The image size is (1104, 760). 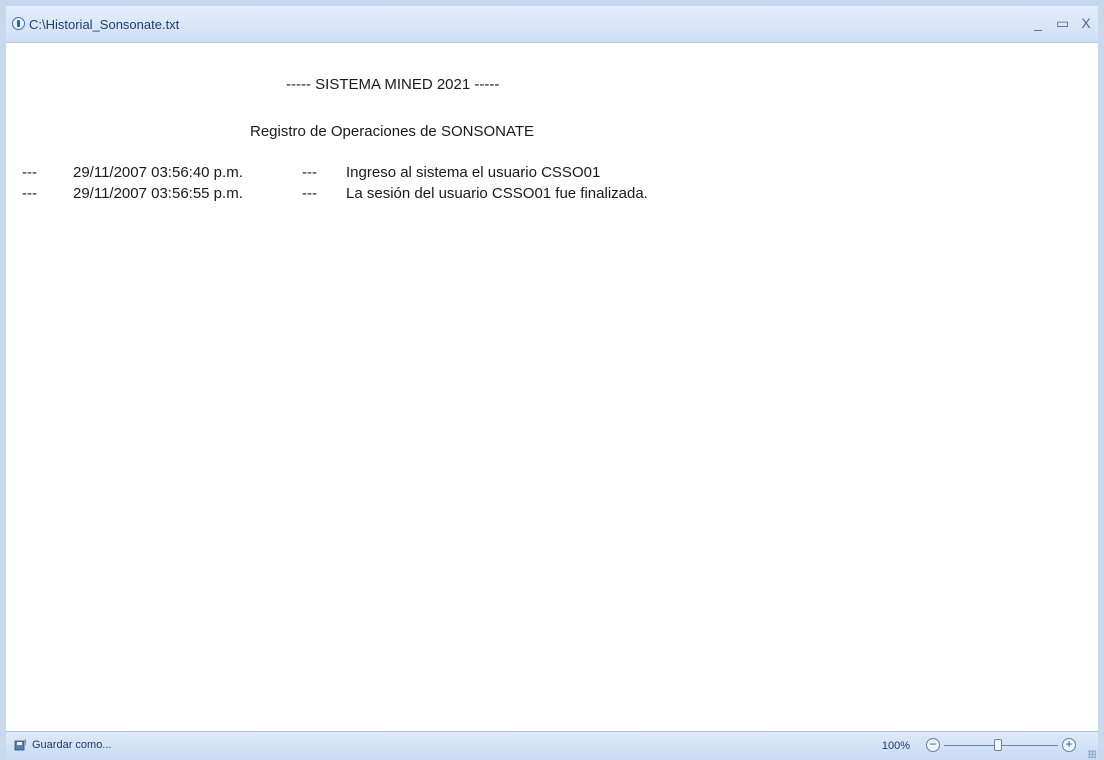 What do you see at coordinates (1086, 23) in the screenshot?
I see `close-button: X` at bounding box center [1086, 23].